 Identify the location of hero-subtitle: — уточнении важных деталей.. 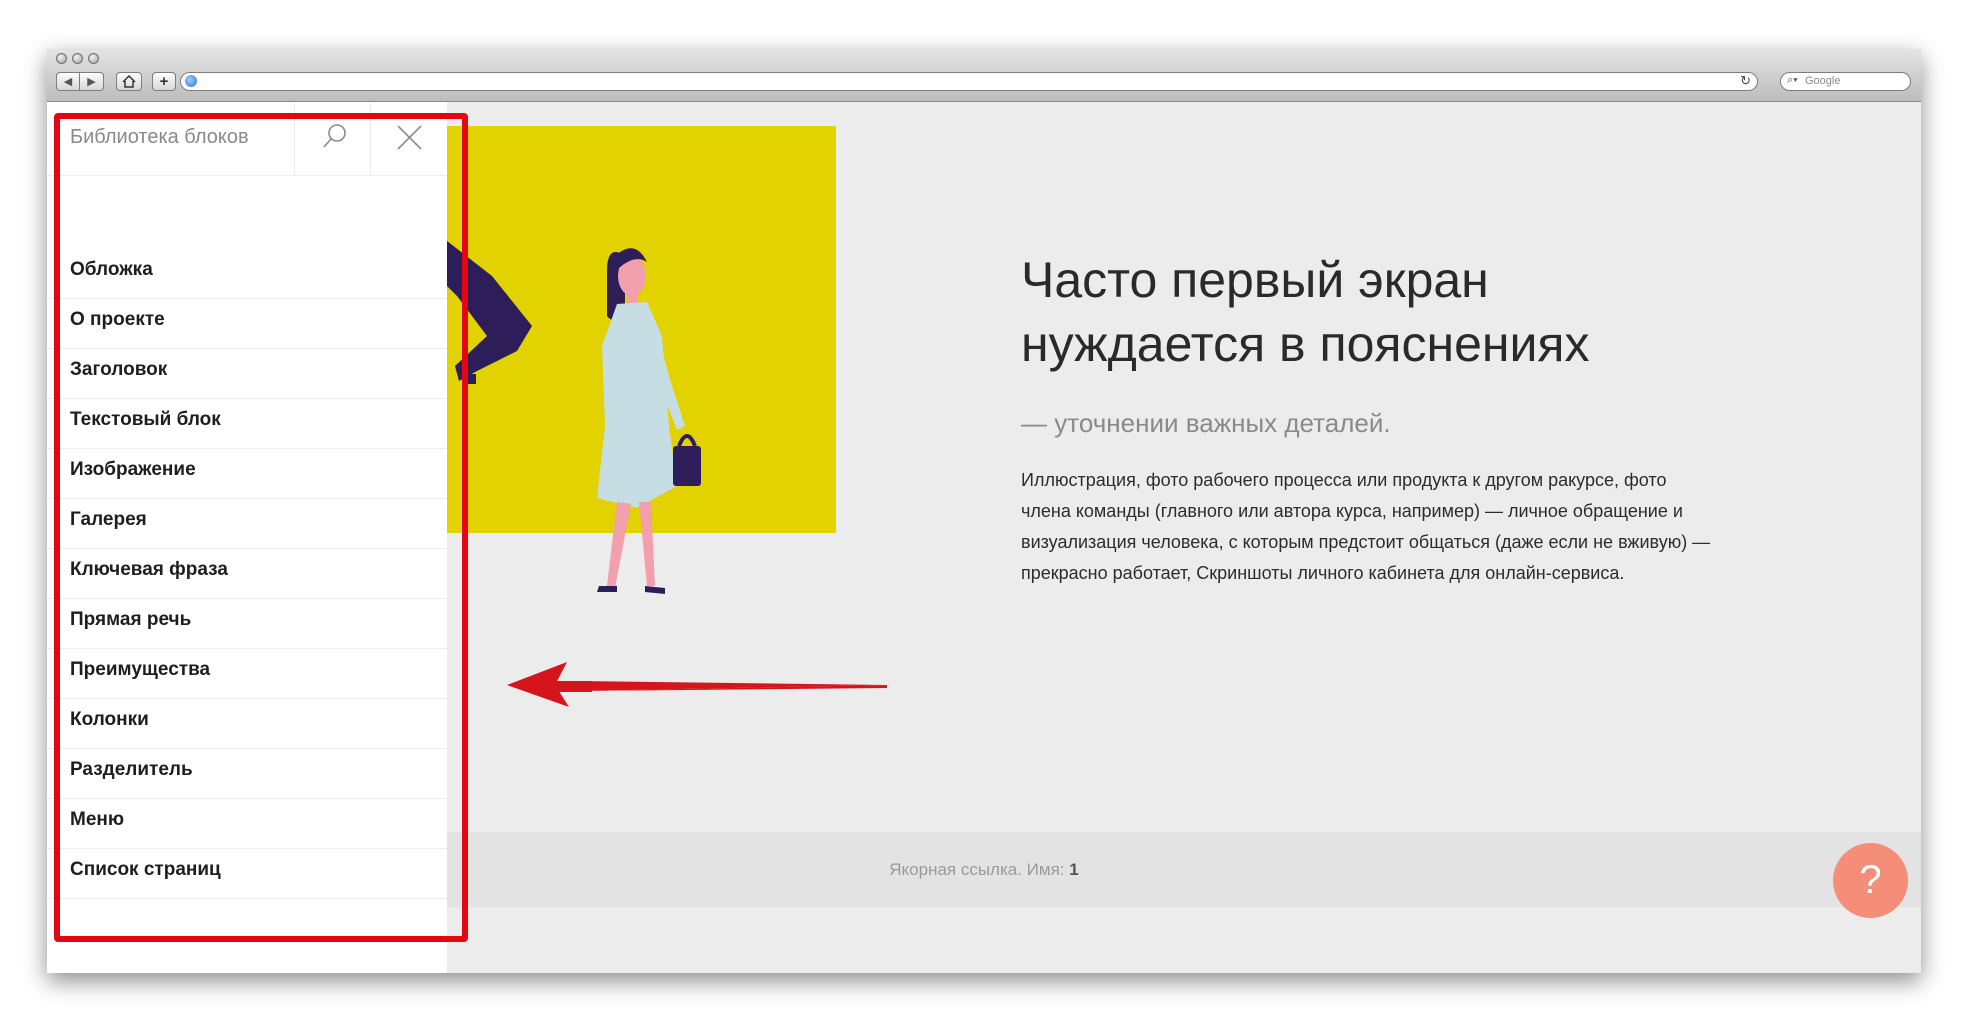
(1206, 423).